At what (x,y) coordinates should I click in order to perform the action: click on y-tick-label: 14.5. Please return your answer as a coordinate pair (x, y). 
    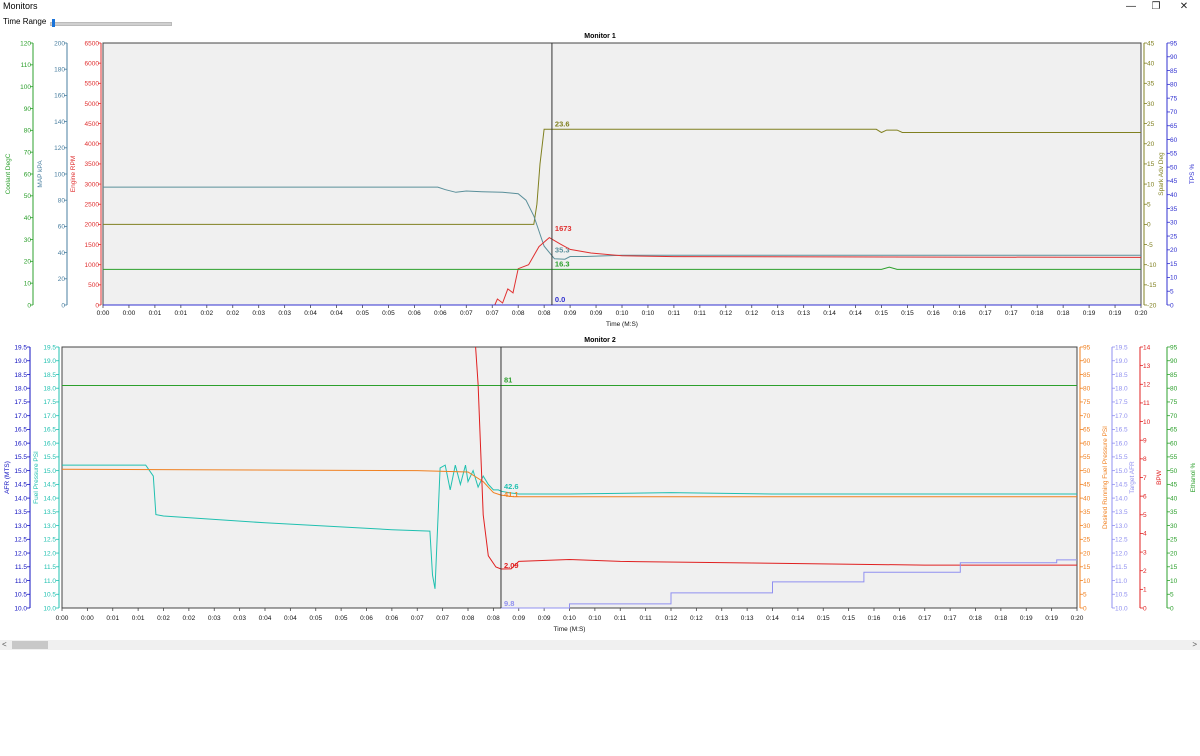
    Looking at the image, I should click on (20, 485).